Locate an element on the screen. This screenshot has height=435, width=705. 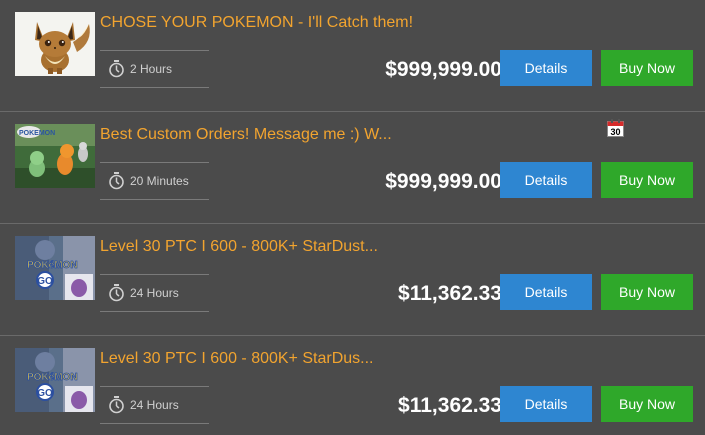
duration-box: 20 Minutes is located at coordinates (154, 181).